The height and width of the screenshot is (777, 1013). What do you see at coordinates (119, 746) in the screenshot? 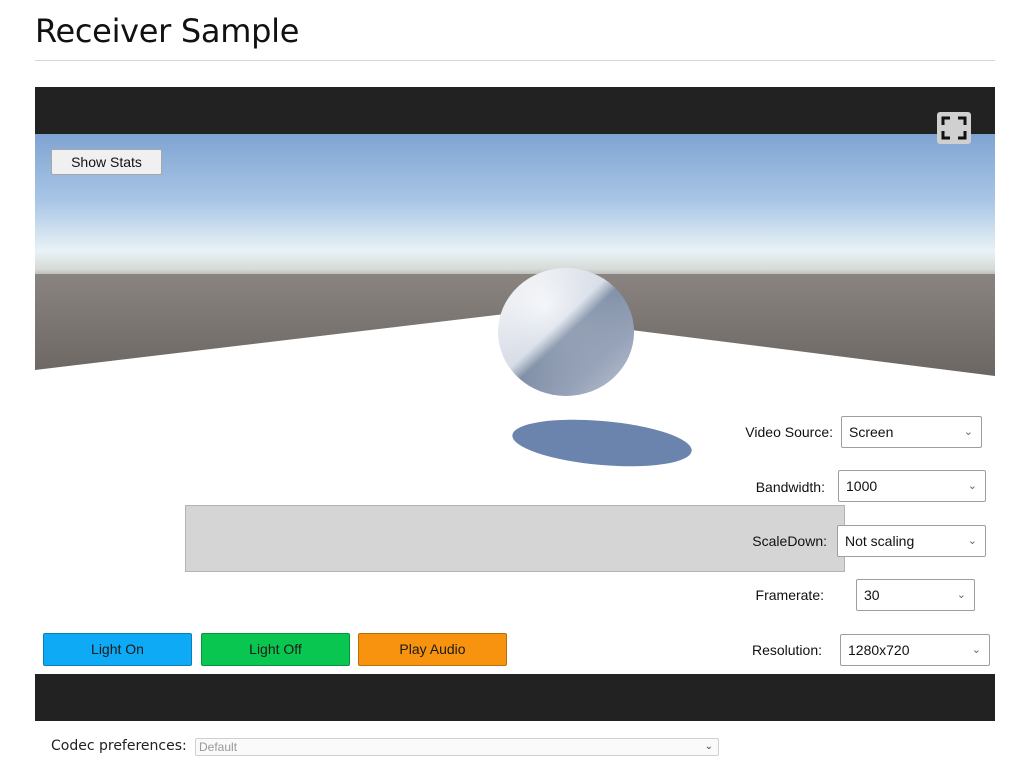
I see `codec-preferences-label: Codec preferences:` at bounding box center [119, 746].